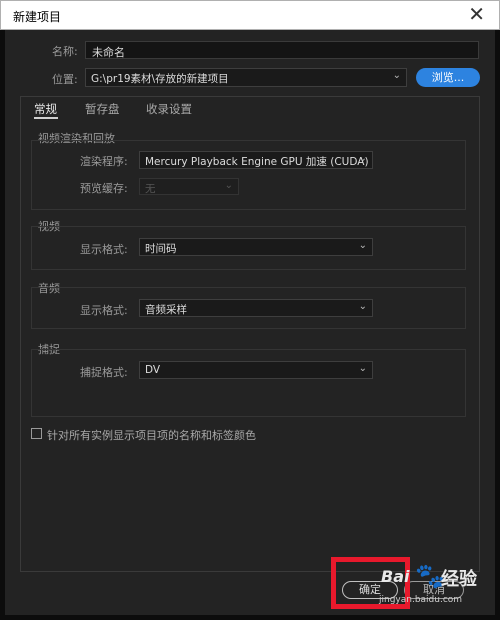 Image resolution: width=500 pixels, height=620 pixels. I want to click on video-display-format-value: 时间码, so click(161, 249).